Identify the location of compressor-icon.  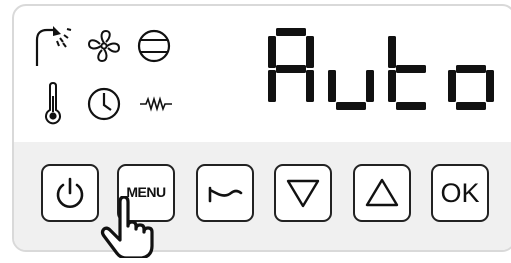
(154, 48).